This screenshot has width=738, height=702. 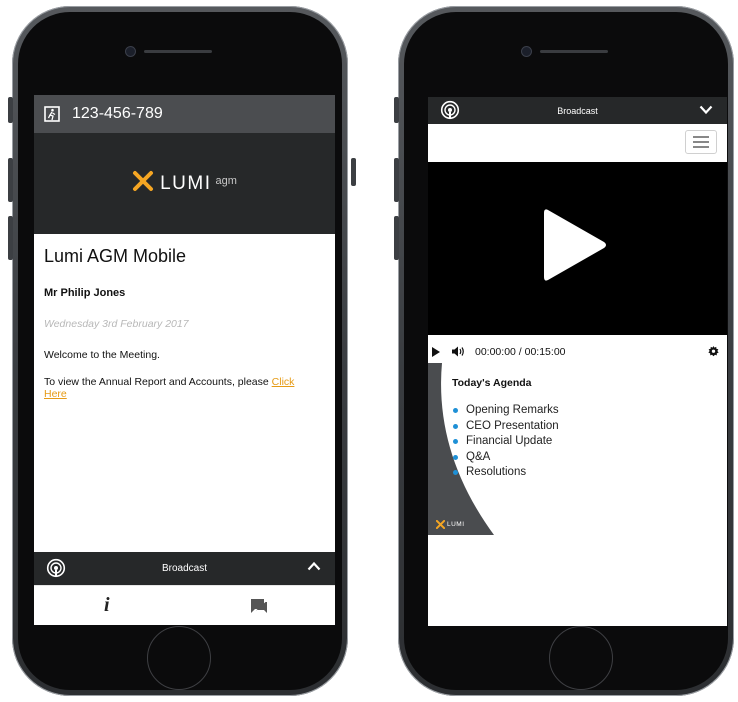 I want to click on info-tab: i, so click(x=107, y=605).